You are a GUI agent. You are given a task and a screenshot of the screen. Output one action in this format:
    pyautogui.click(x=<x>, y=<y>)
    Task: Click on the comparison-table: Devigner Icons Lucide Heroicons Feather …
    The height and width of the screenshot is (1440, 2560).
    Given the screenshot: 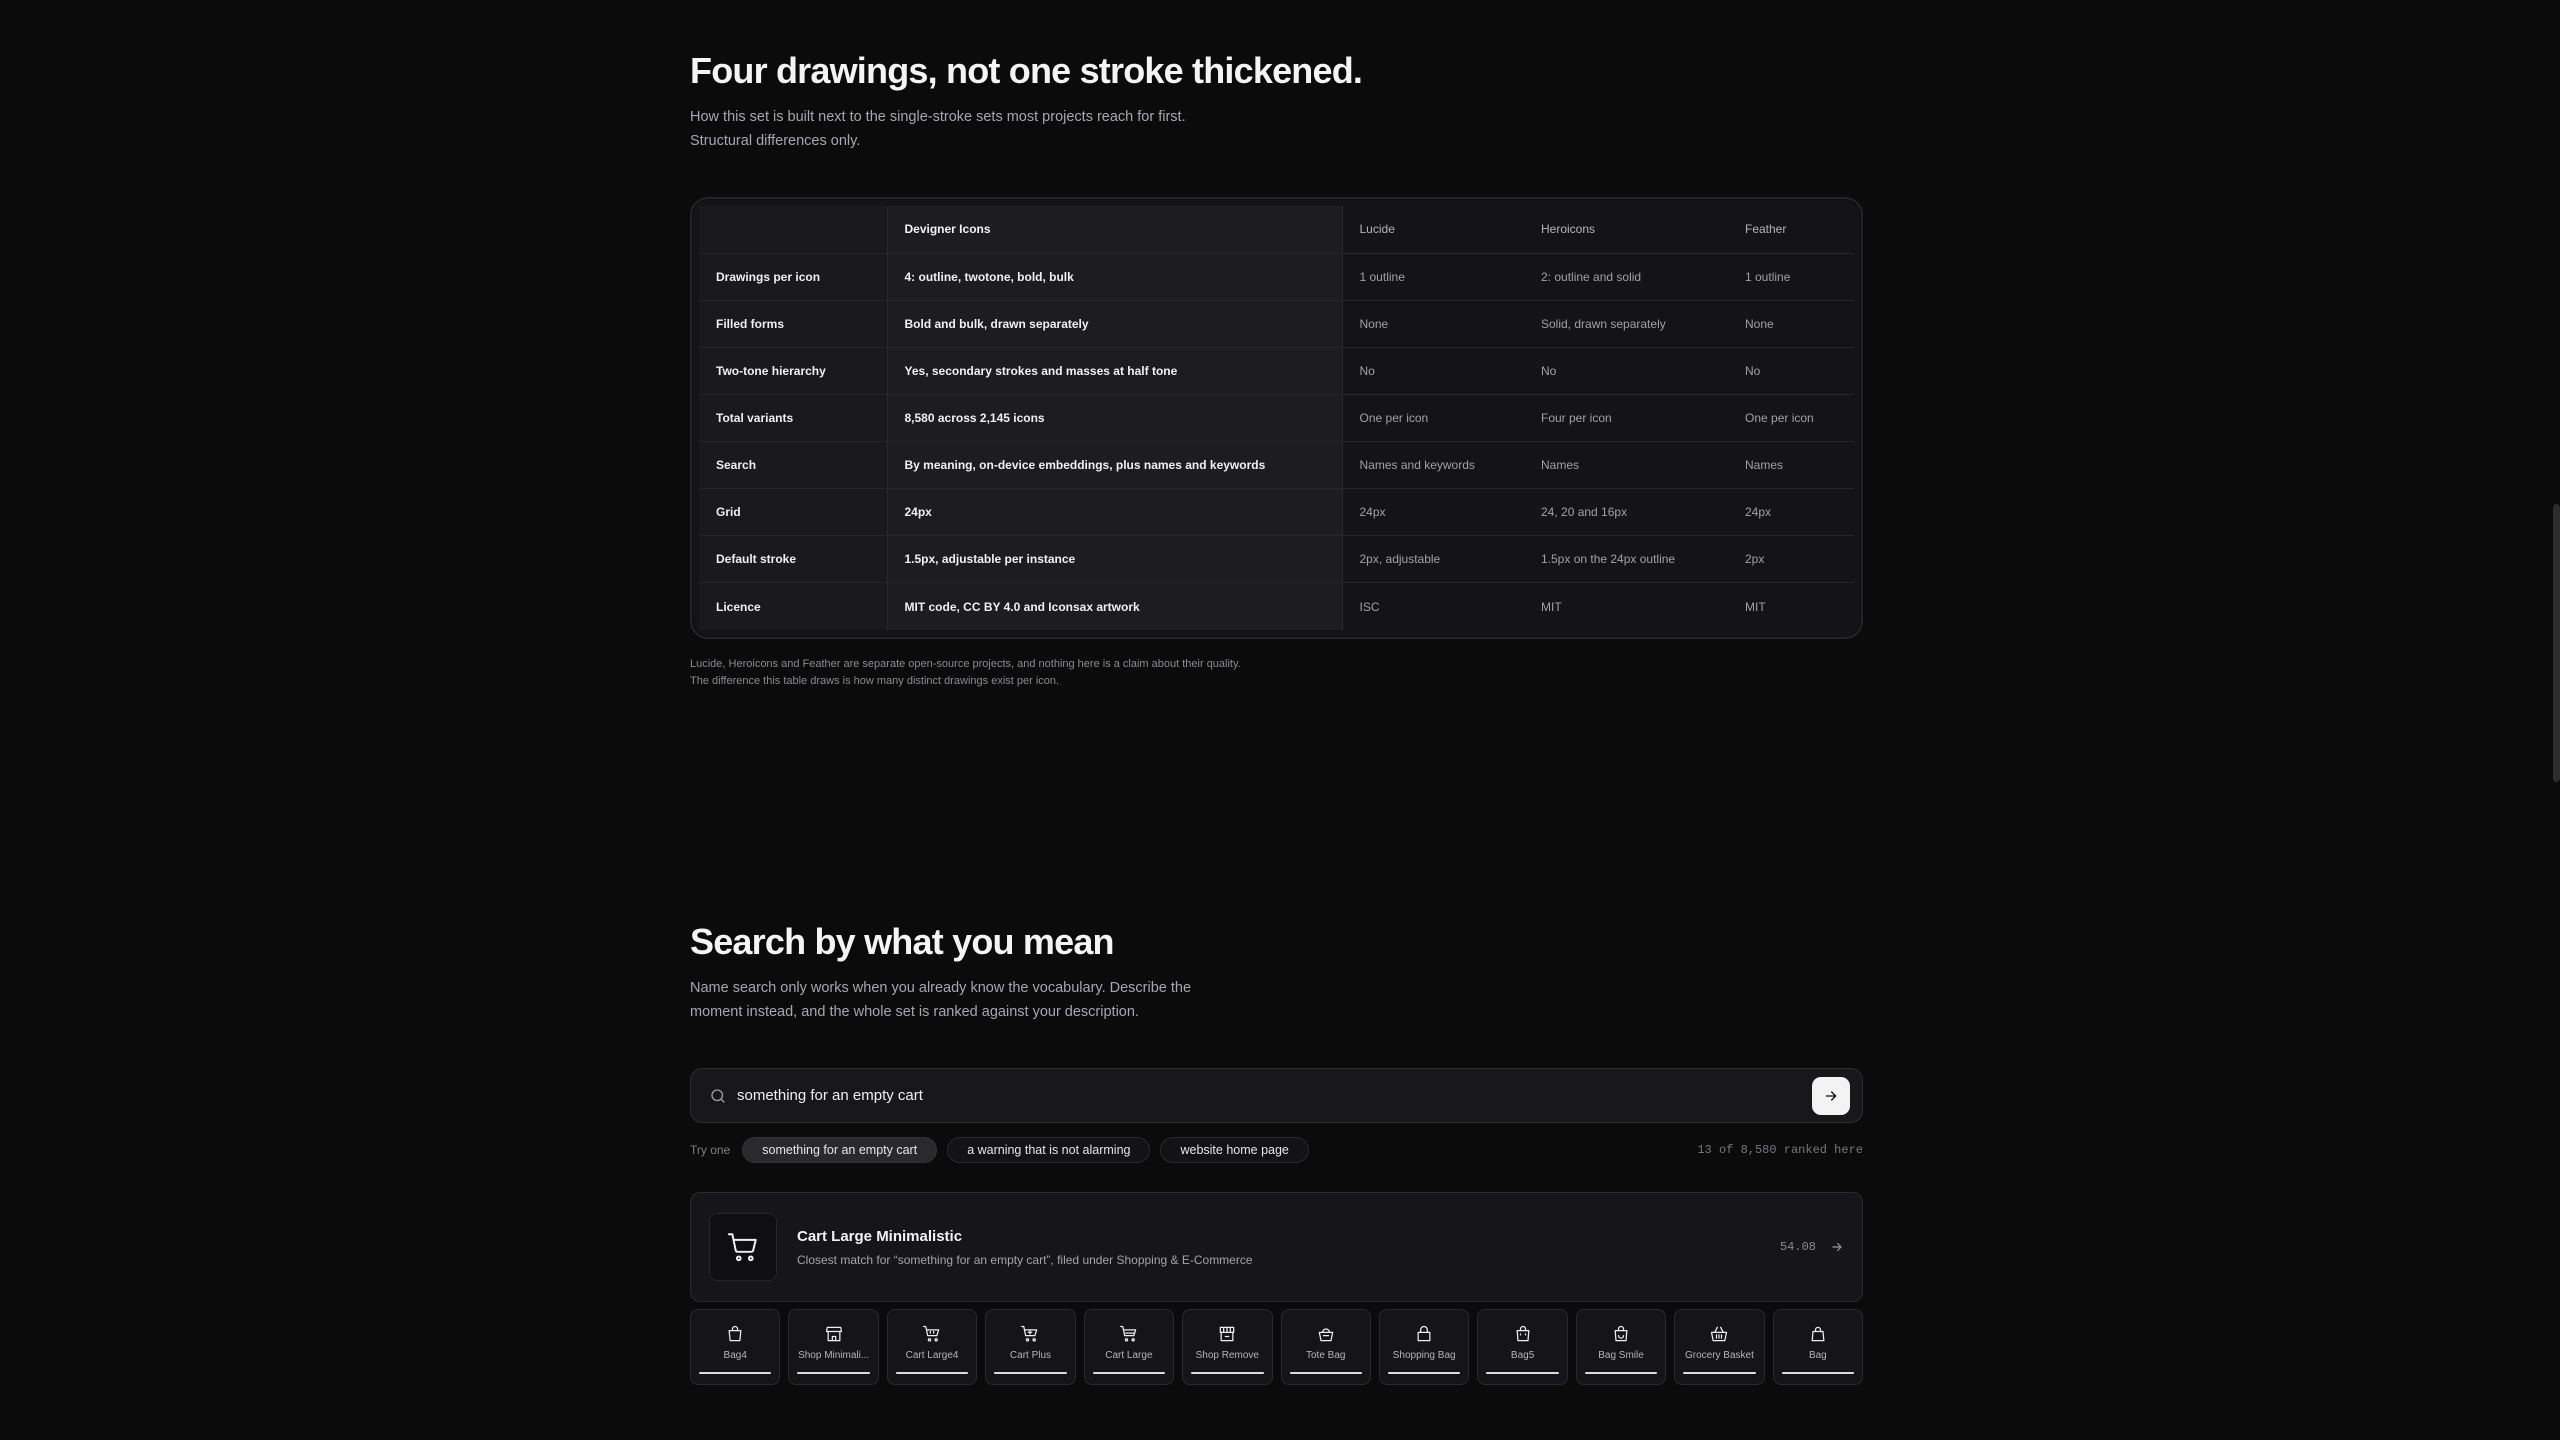 What is the action you would take?
    pyautogui.click(x=1276, y=418)
    